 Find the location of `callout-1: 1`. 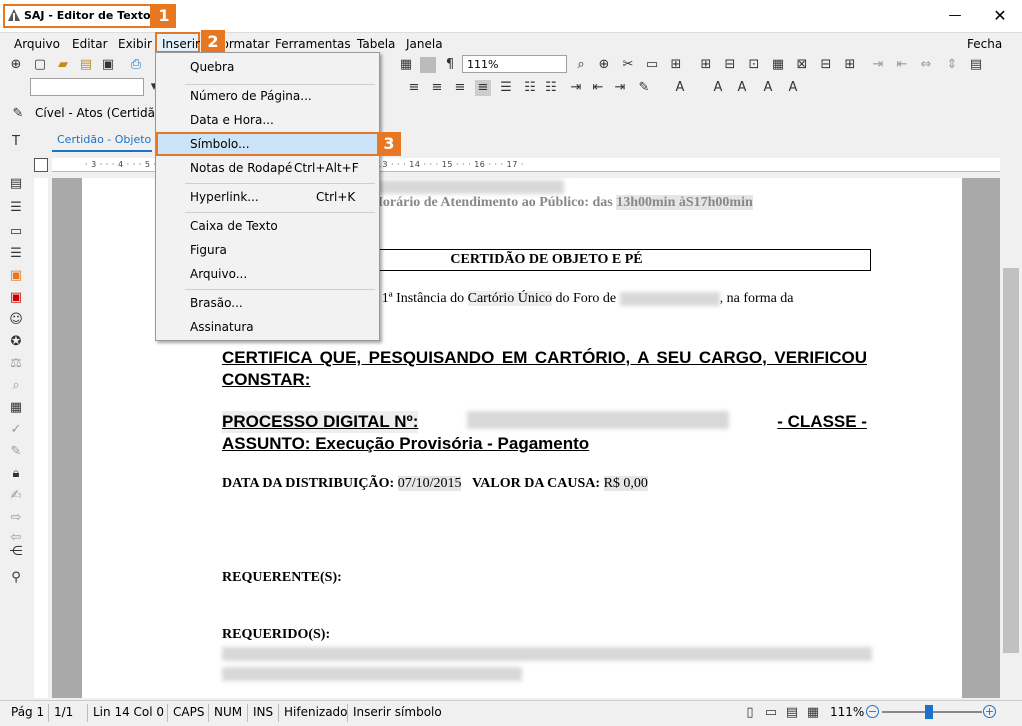

callout-1: 1 is located at coordinates (164, 16).